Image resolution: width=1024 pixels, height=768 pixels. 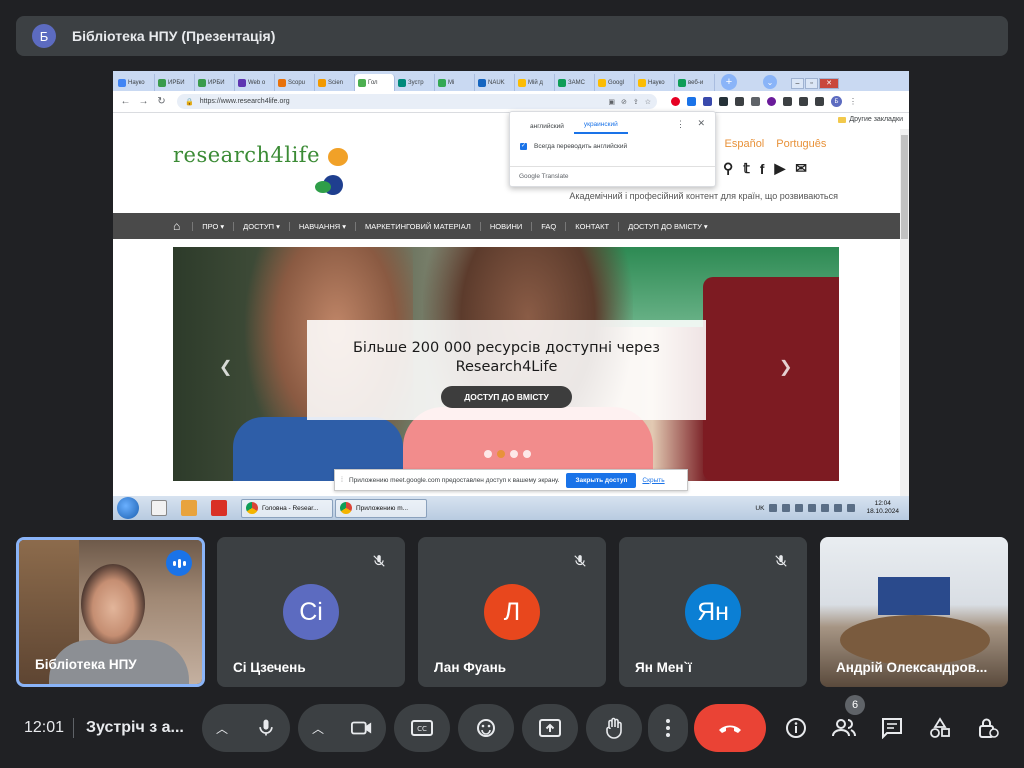 I want to click on share-icon: ⇪, so click(x=636, y=102).